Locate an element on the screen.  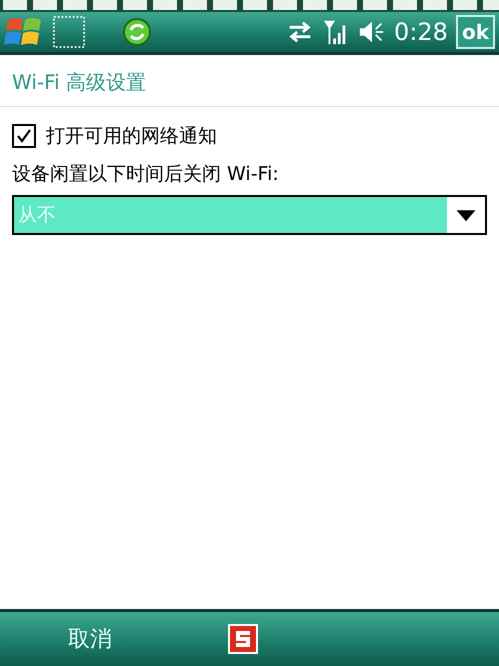
cancel-softkey: 取消 is located at coordinates (90, 639).